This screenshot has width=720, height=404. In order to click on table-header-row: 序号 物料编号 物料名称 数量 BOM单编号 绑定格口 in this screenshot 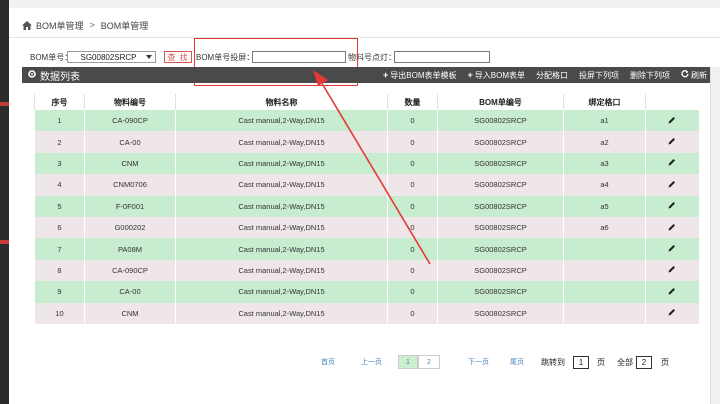, I will do `click(366, 102)`.